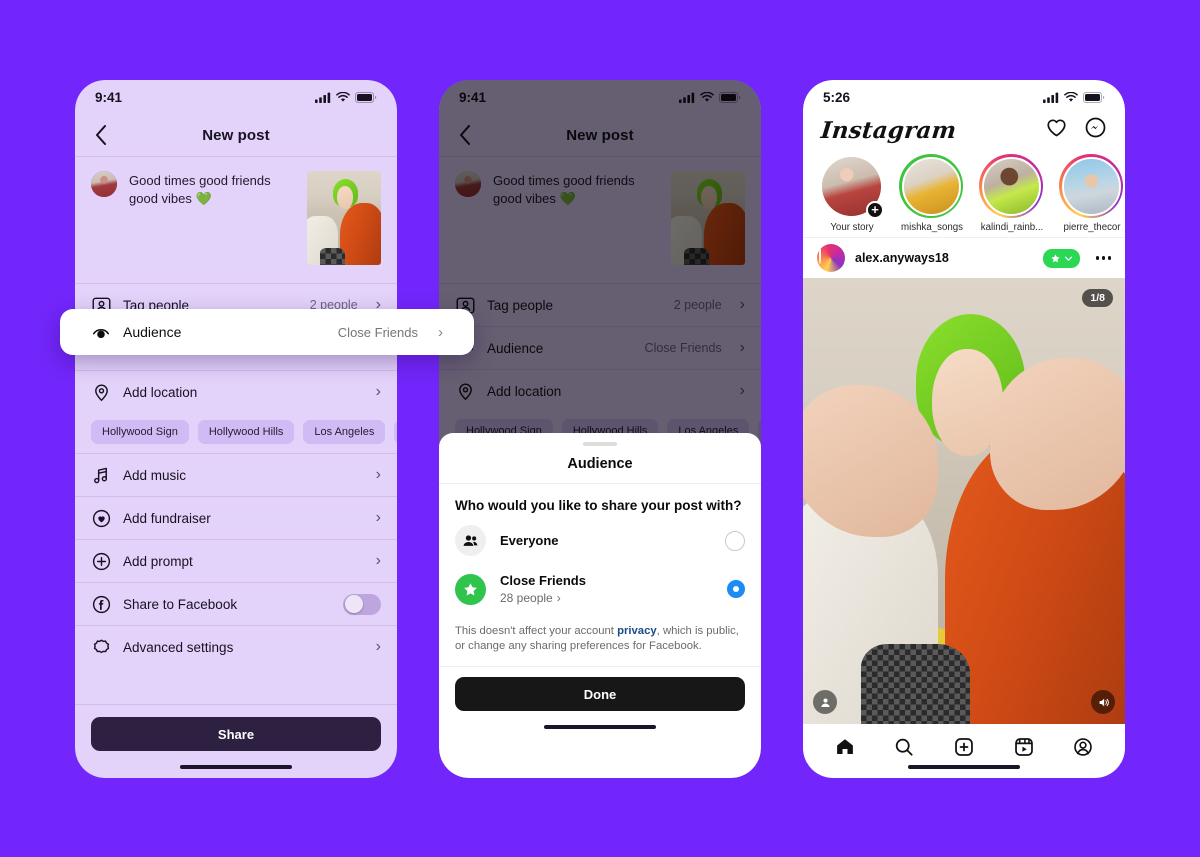 This screenshot has width=1200, height=857. Describe the element at coordinates (236, 518) in the screenshot. I see `row-add-fundraiser: Add fundraiser ›` at that location.